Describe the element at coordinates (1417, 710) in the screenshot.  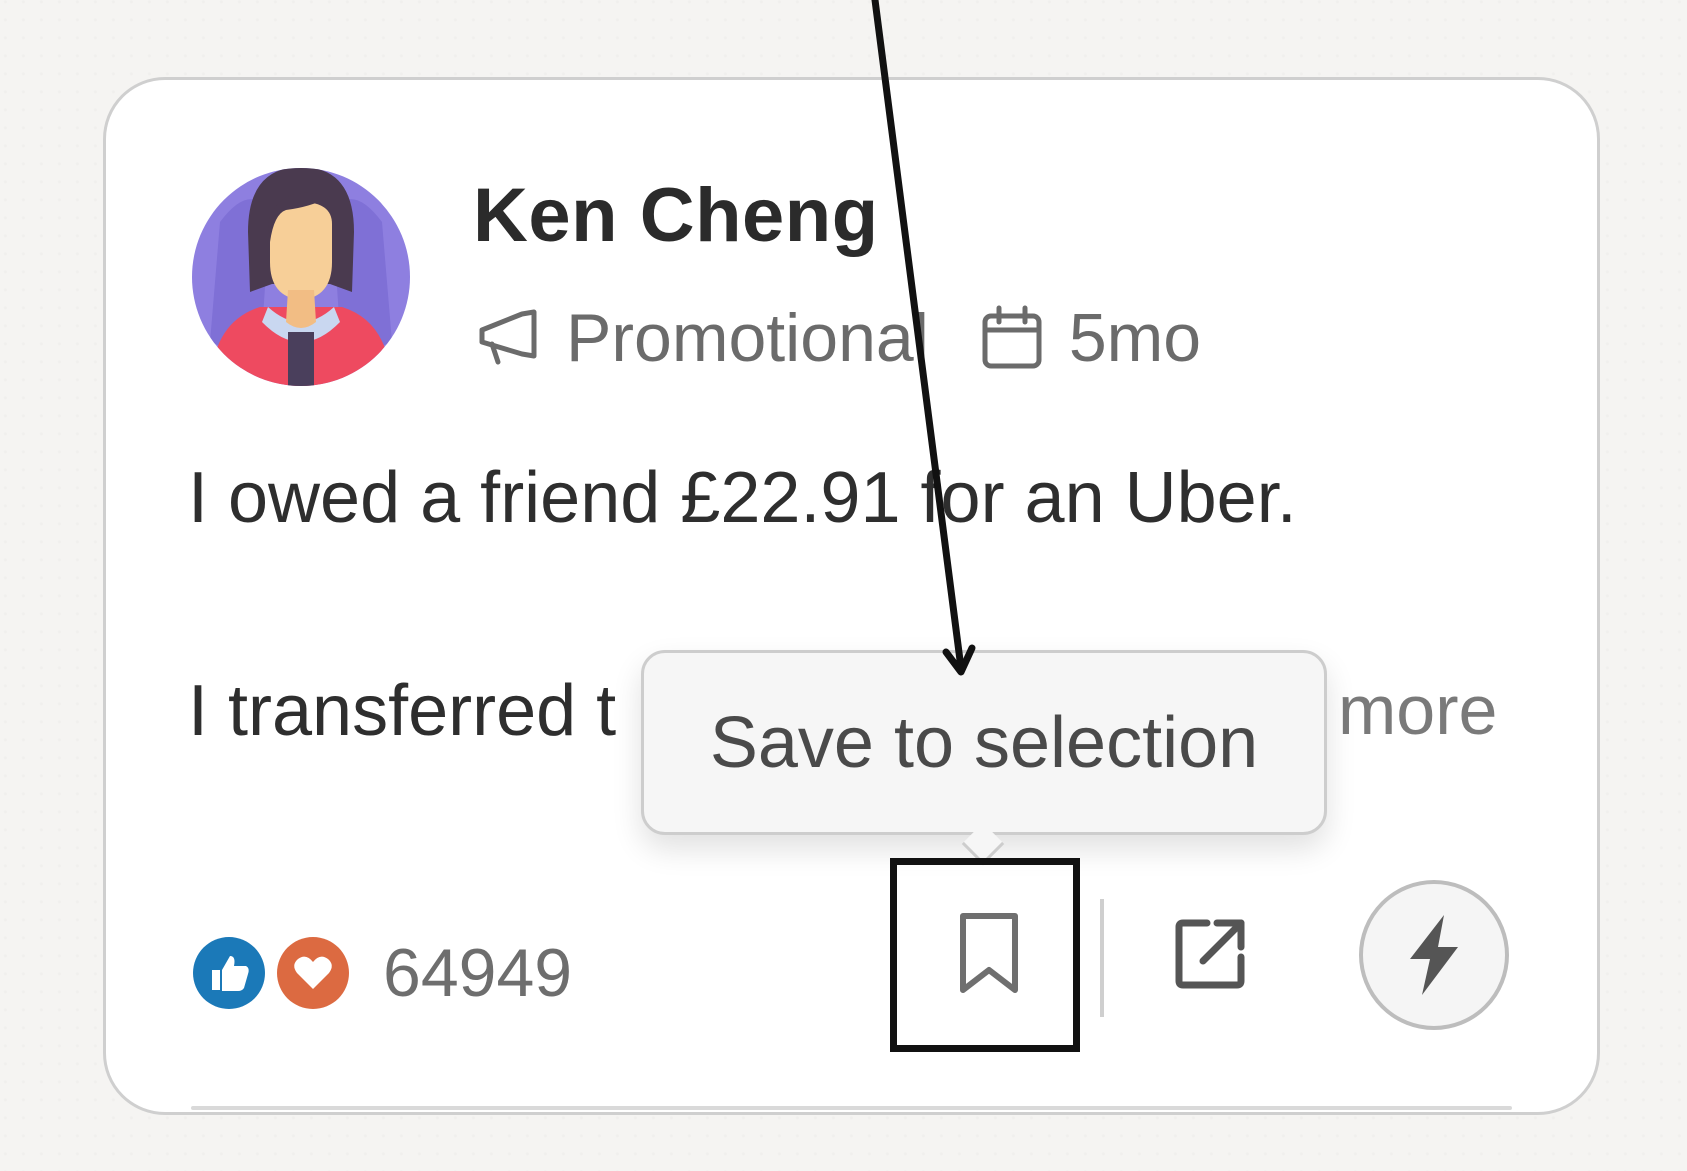
I see `read-more-link: more` at that location.